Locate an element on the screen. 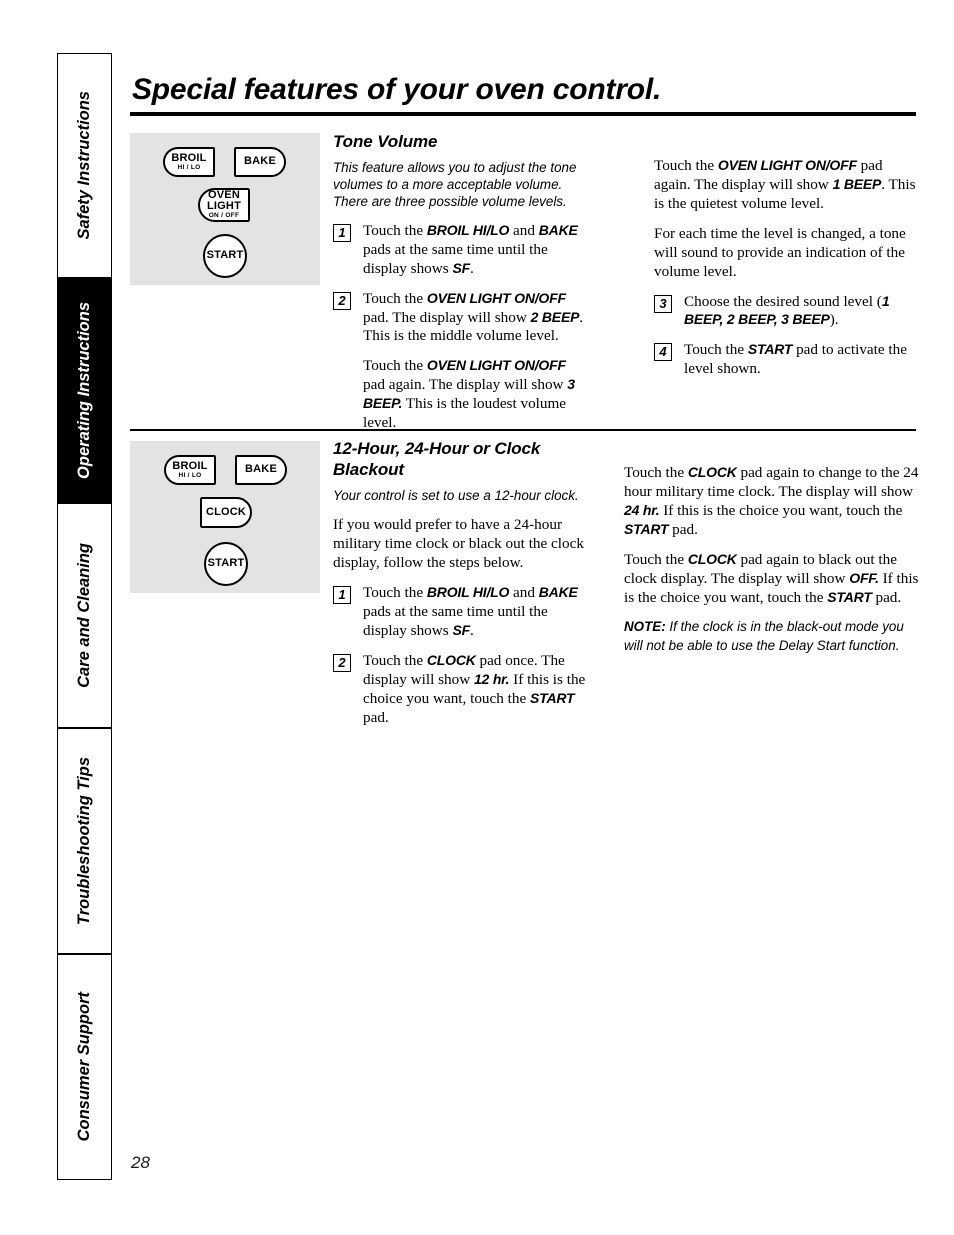 The width and height of the screenshot is (954, 1235). tab-label-wrap: Operating Instructions is located at coordinates (84, 390).